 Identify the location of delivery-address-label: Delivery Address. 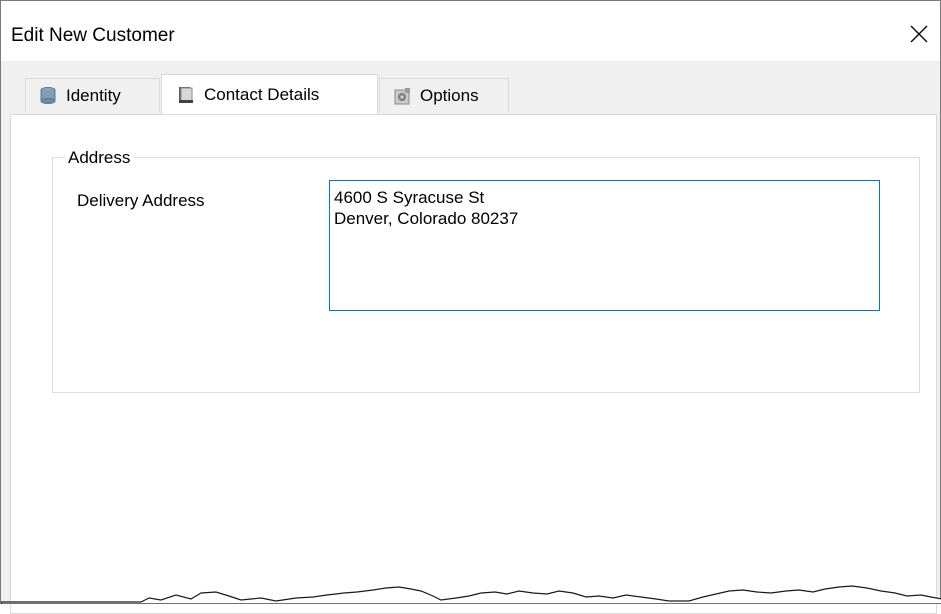
(141, 200).